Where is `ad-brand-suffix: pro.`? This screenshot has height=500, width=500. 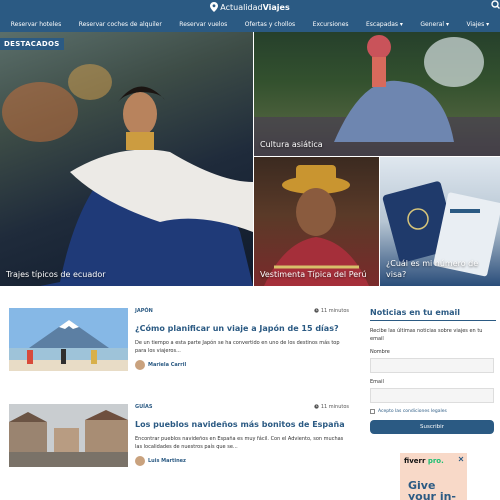 ad-brand-suffix: pro. is located at coordinates (435, 461).